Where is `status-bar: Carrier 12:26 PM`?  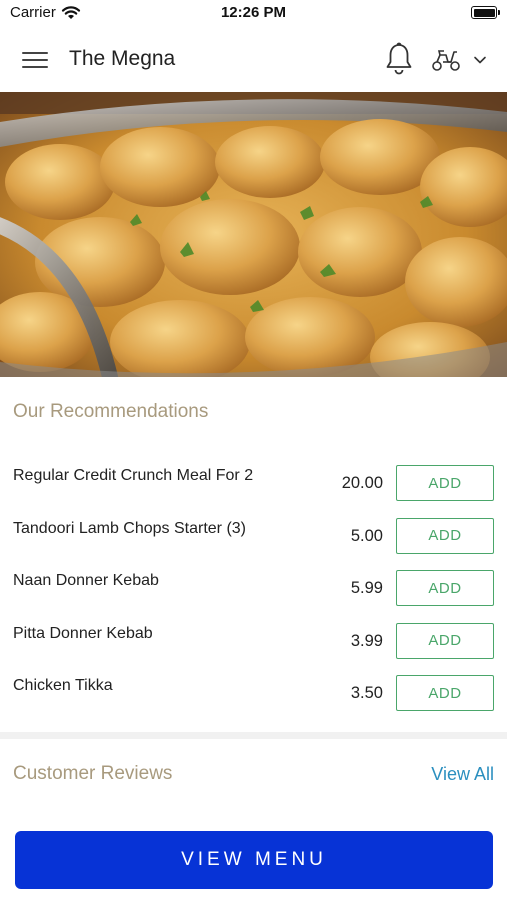 status-bar: Carrier 12:26 PM is located at coordinates (253, 14).